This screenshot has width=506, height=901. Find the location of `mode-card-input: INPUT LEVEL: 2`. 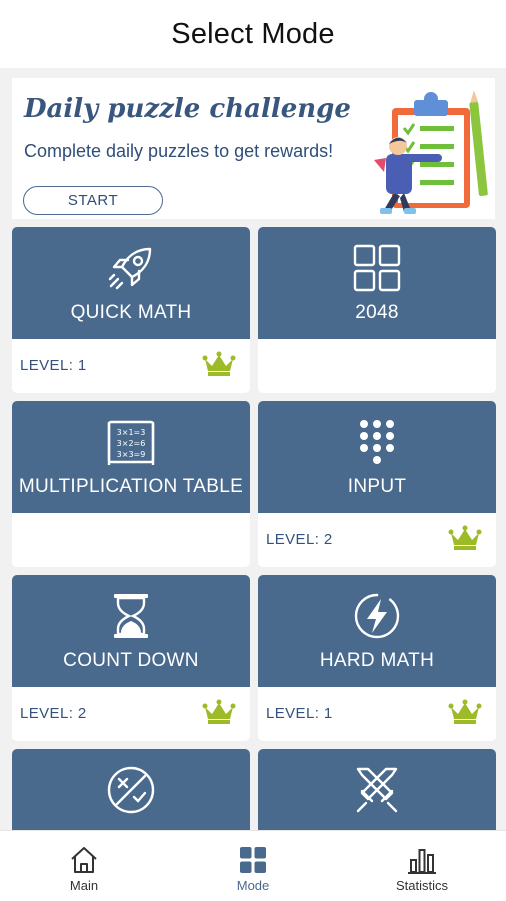

mode-card-input: INPUT LEVEL: 2 is located at coordinates (377, 484).